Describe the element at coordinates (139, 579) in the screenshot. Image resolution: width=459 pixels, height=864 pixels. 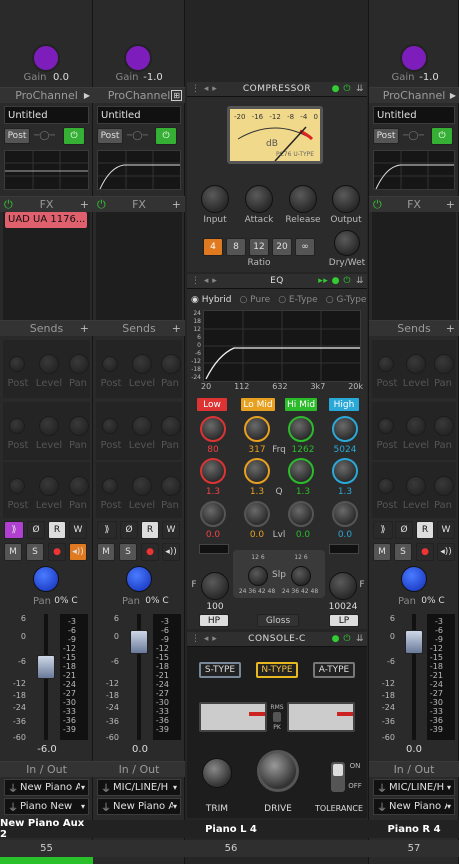
I see `pan-knob` at that location.